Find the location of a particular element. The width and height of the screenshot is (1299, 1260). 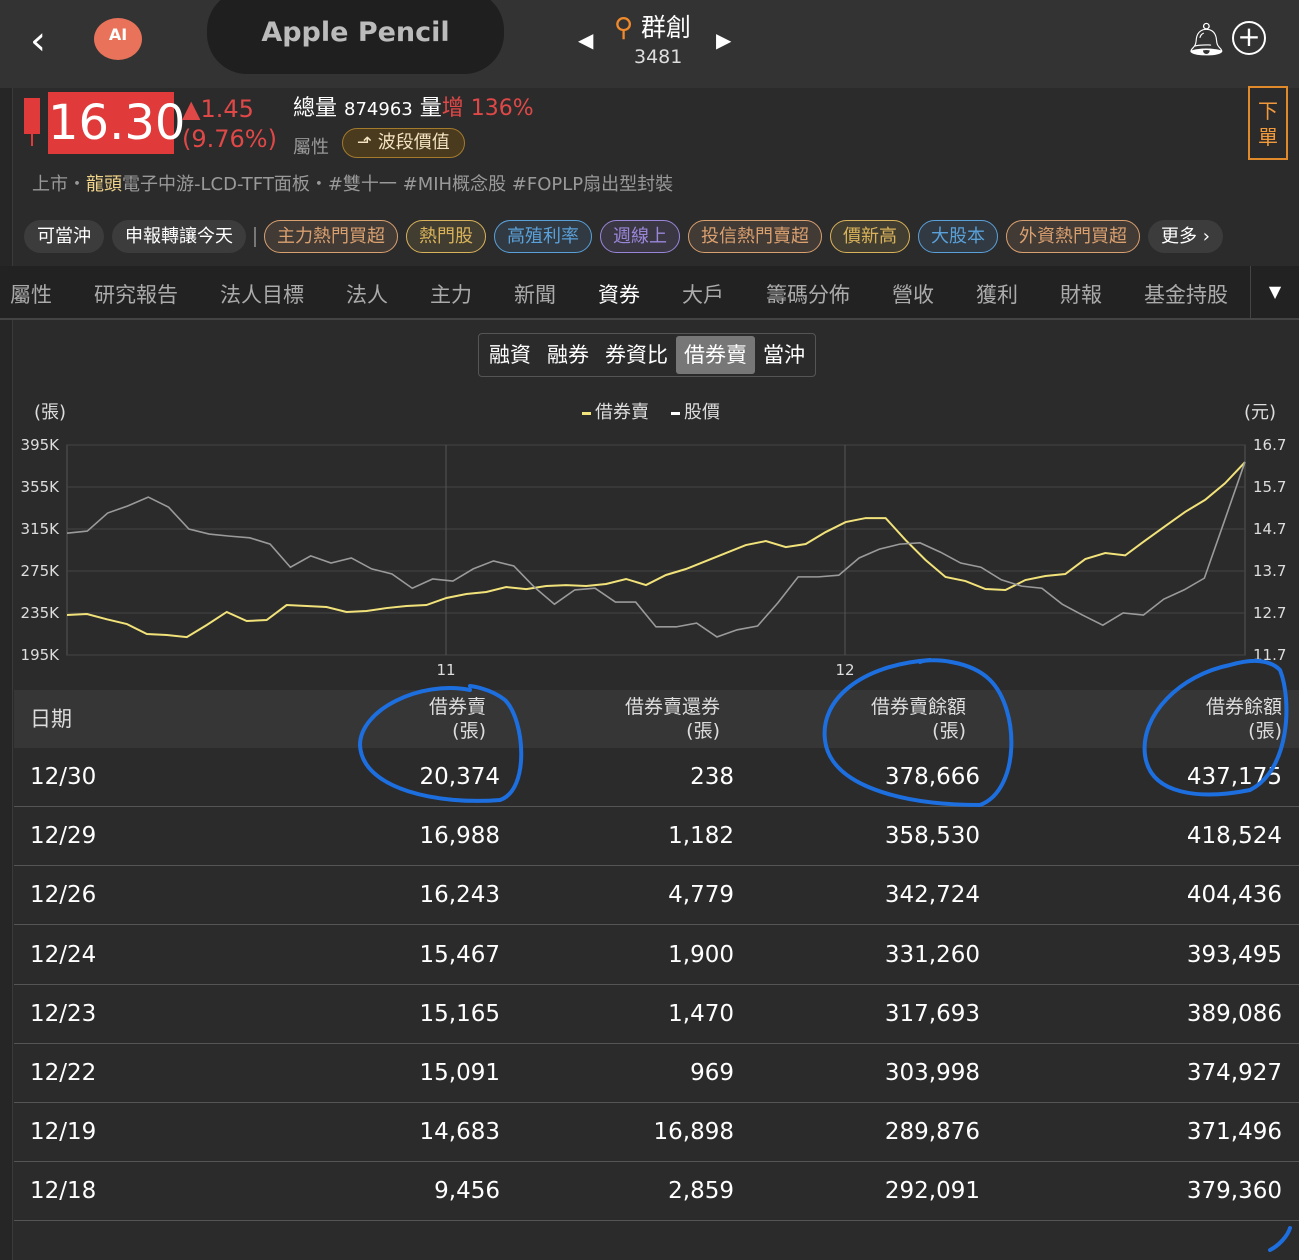

tag-chip: 外資熱門買超 is located at coordinates (1073, 236).